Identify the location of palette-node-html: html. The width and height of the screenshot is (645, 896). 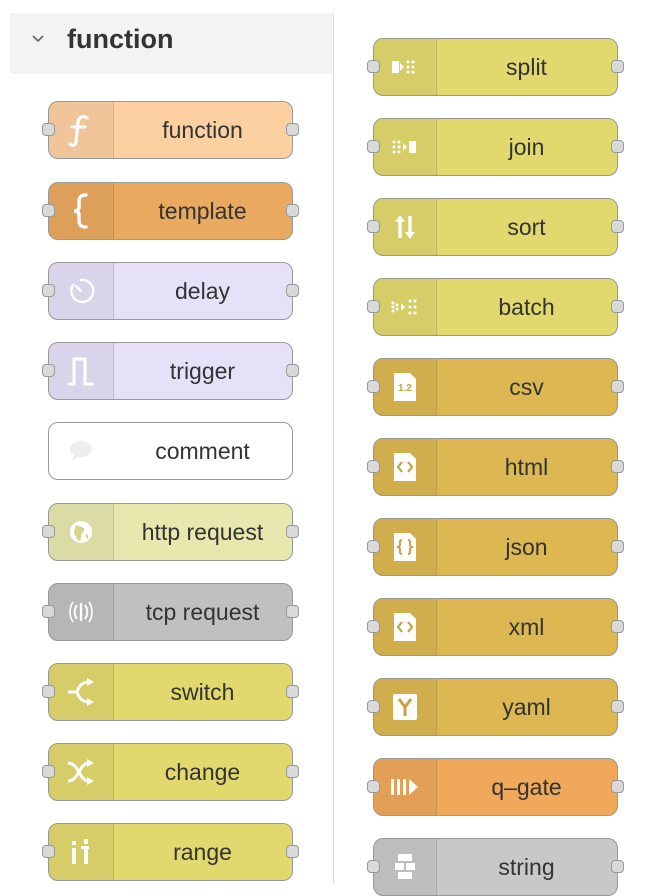
(495, 467).